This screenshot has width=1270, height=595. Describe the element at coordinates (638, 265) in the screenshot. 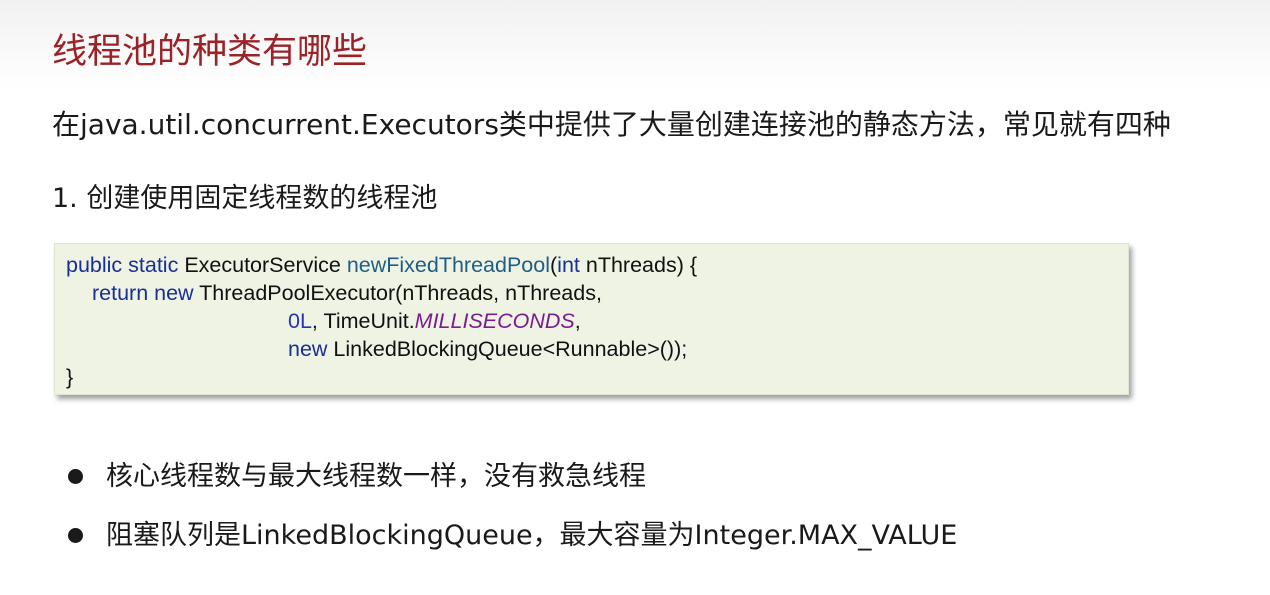

I see `code-text: nThreads) {` at that location.